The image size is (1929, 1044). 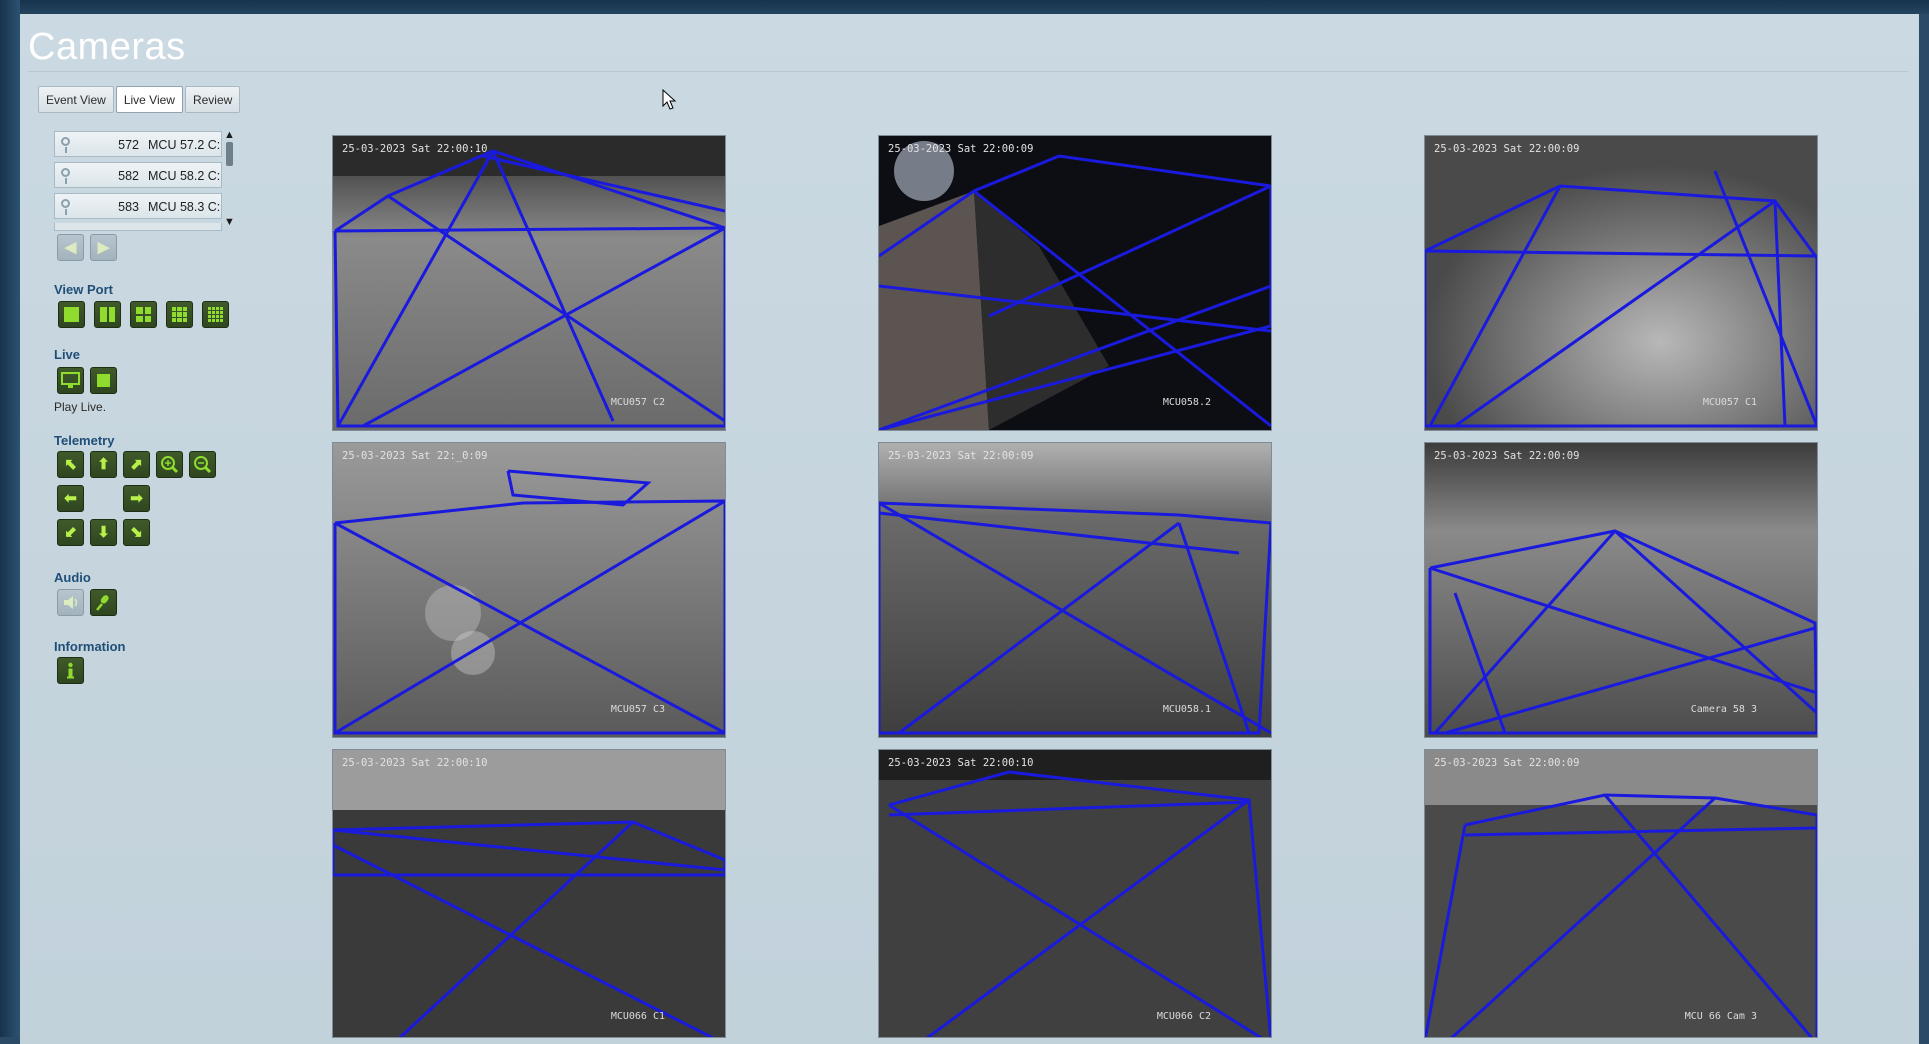 I want to click on microphone-icon, so click(x=102, y=603).